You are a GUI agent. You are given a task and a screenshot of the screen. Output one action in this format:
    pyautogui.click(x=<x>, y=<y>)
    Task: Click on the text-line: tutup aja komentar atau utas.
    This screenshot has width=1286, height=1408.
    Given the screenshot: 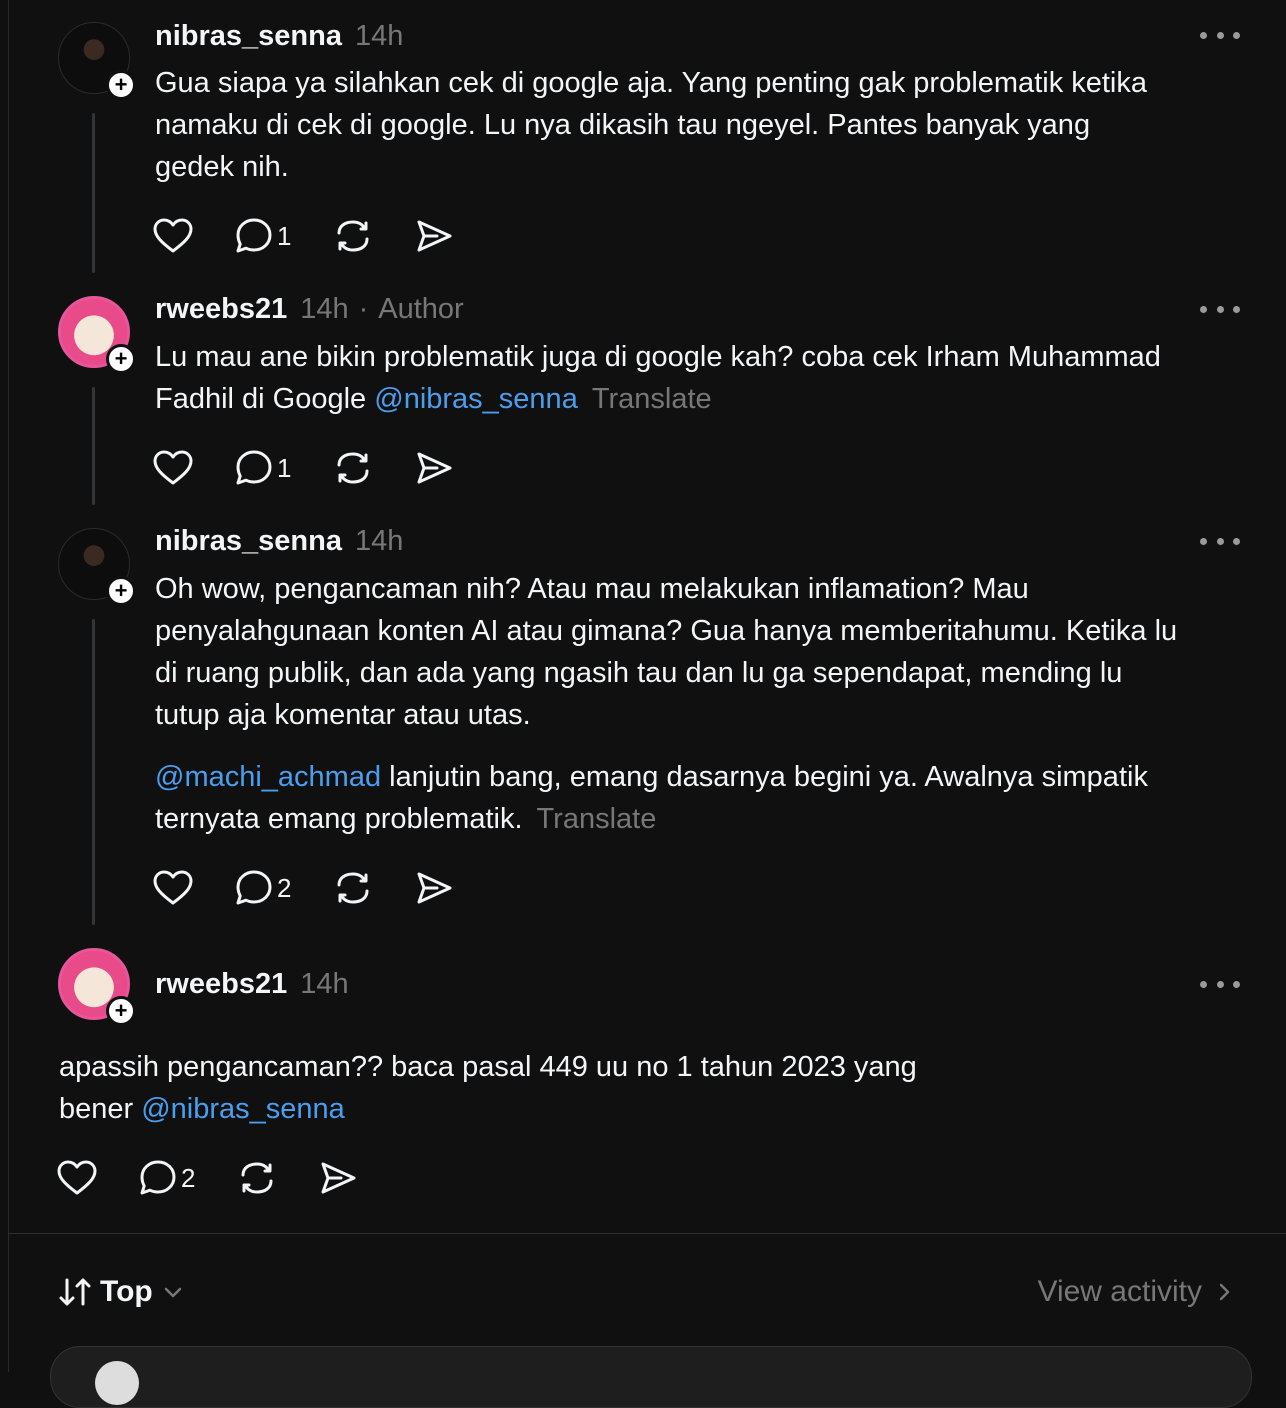 What is the action you would take?
    pyautogui.click(x=343, y=715)
    